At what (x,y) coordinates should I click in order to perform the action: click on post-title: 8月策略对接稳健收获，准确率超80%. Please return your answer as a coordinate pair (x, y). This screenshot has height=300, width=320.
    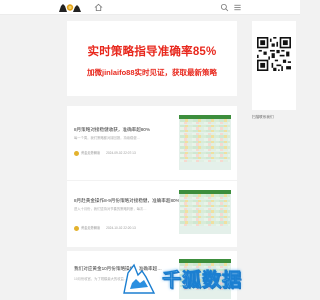
    Looking at the image, I should click on (112, 130).